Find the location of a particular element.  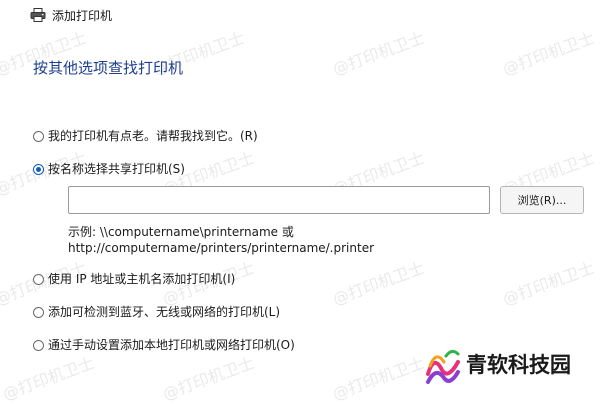

option-old-printer: 我的打印机有点老。请帮我找到它。(R) is located at coordinates (145, 136).